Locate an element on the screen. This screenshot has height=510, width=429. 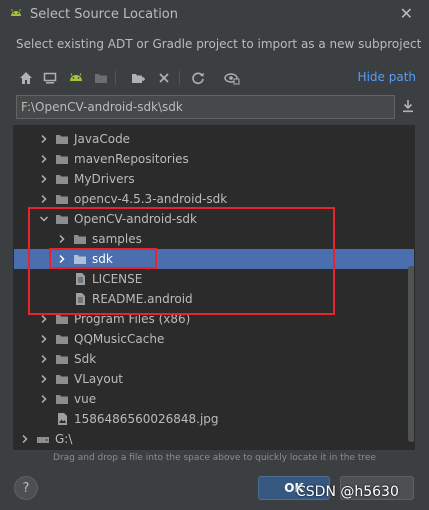
tree-row: vue is located at coordinates (214, 399).